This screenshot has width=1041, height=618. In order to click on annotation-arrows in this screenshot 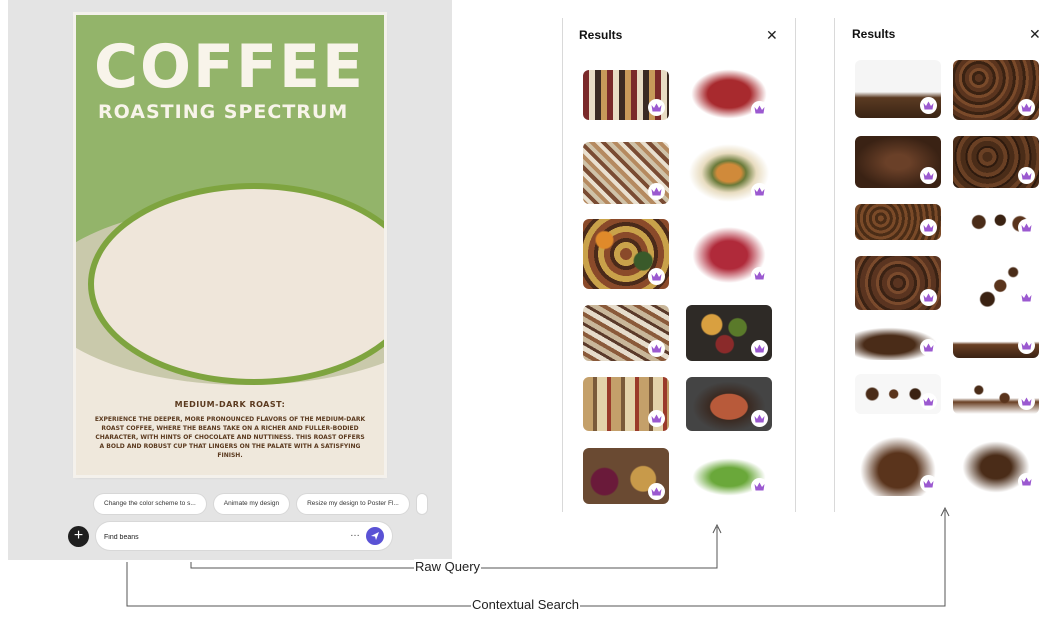, I will do `click(538, 556)`.